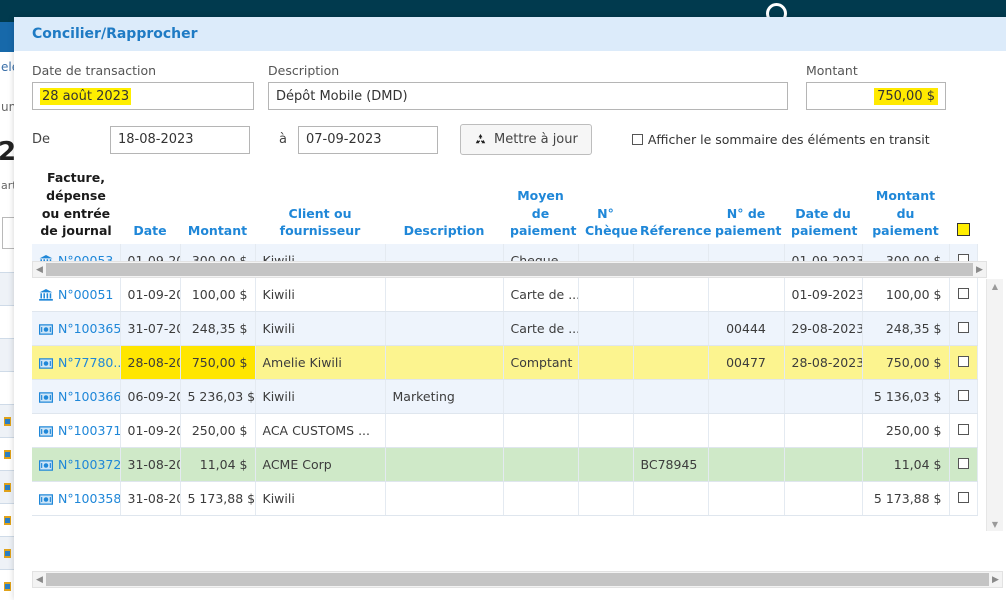  What do you see at coordinates (995, 524) in the screenshot?
I see `scroll-down-arrow-icon: ▼` at bounding box center [995, 524].